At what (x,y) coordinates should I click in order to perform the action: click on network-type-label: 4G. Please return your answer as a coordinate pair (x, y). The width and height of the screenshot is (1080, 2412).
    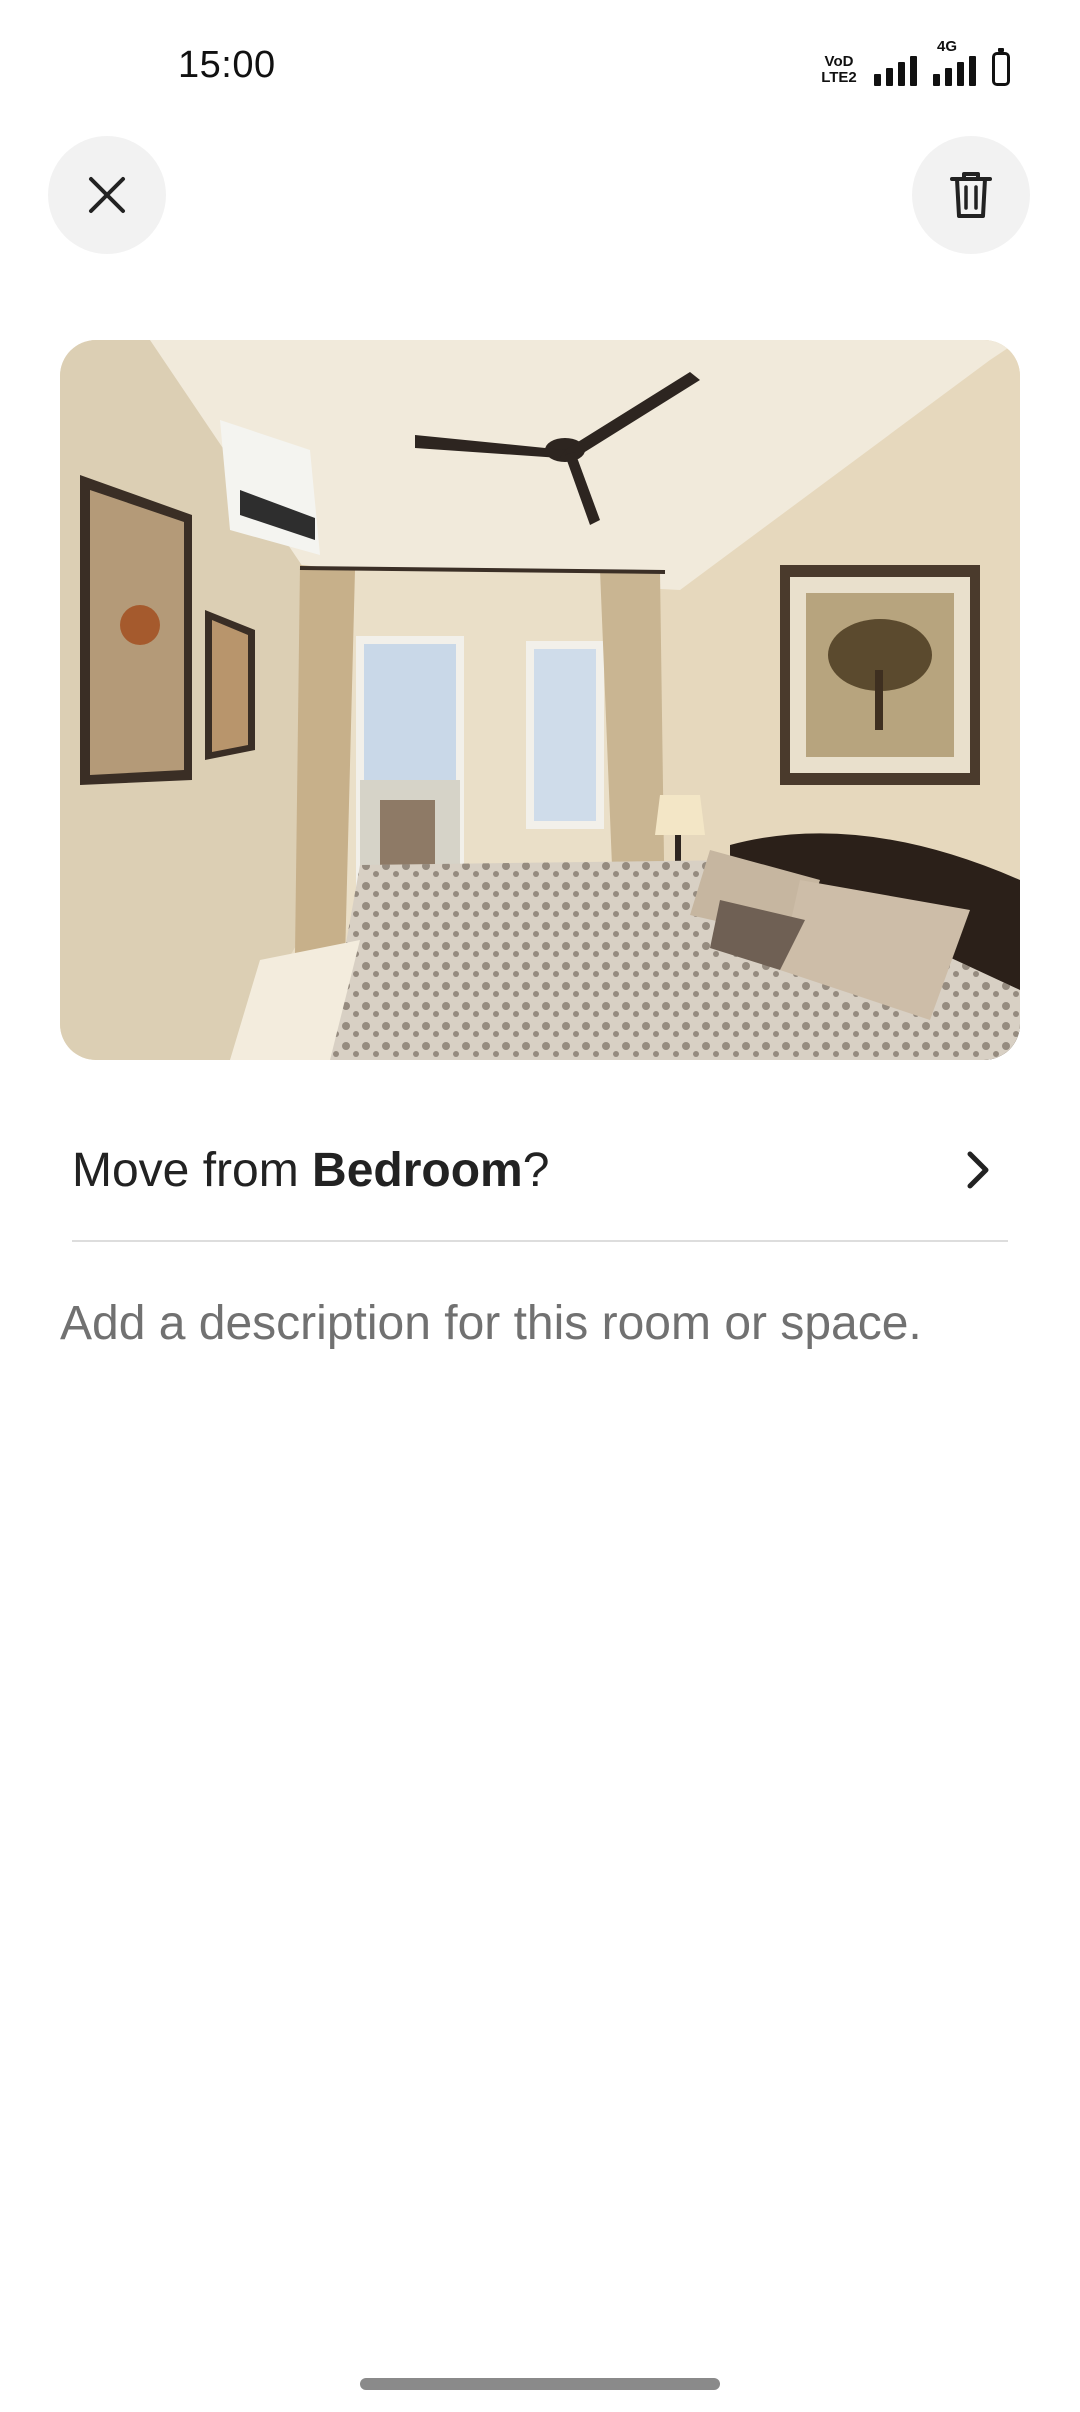
    Looking at the image, I should click on (947, 46).